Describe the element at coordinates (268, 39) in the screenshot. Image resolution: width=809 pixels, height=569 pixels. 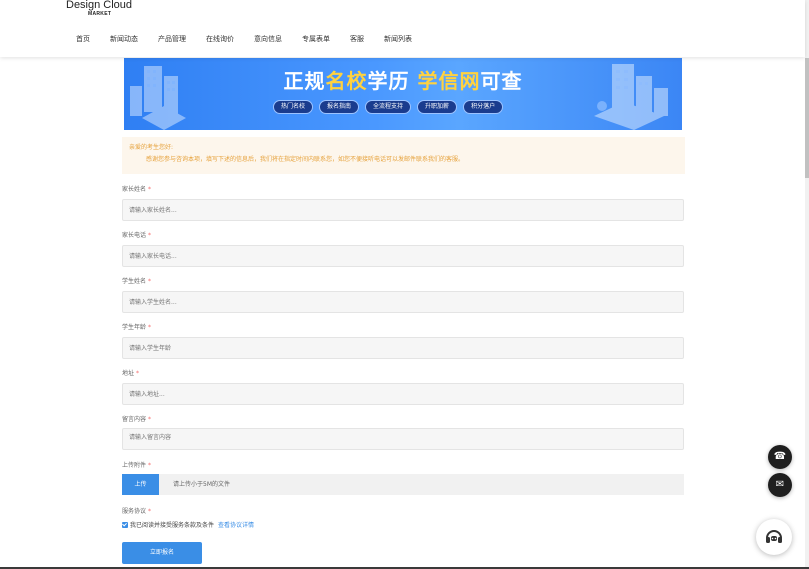
I see `nav-item-intent: 意向信息` at that location.